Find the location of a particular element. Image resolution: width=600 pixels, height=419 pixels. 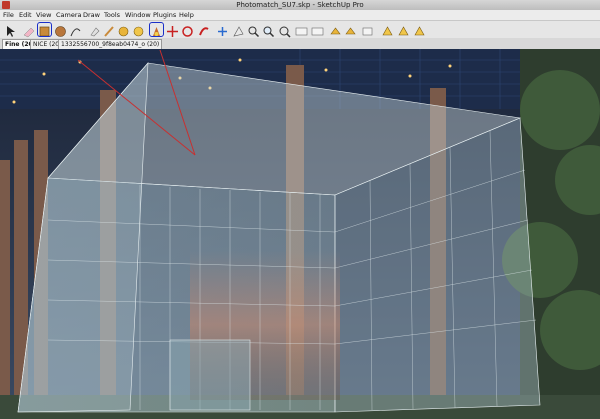

menu-edit: Edit is located at coordinates (25, 15).